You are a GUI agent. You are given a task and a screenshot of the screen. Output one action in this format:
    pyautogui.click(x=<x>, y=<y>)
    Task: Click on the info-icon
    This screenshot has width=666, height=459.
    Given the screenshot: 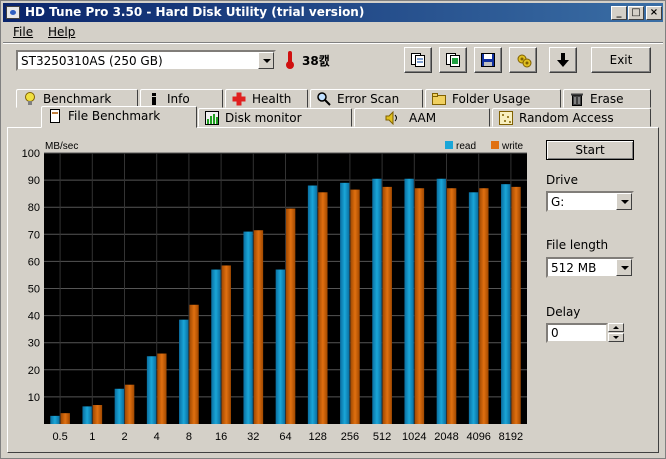 What is the action you would take?
    pyautogui.click(x=154, y=99)
    